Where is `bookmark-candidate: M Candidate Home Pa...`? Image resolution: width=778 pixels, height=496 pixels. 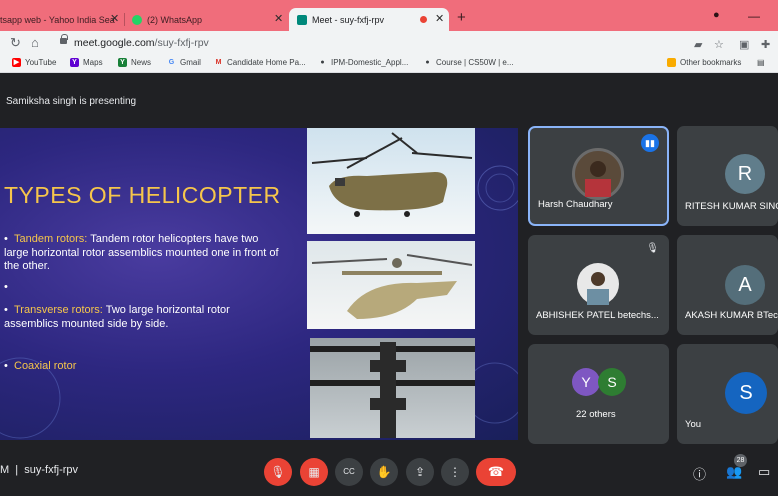 bookmark-candidate: M Candidate Home Pa... is located at coordinates (260, 62).